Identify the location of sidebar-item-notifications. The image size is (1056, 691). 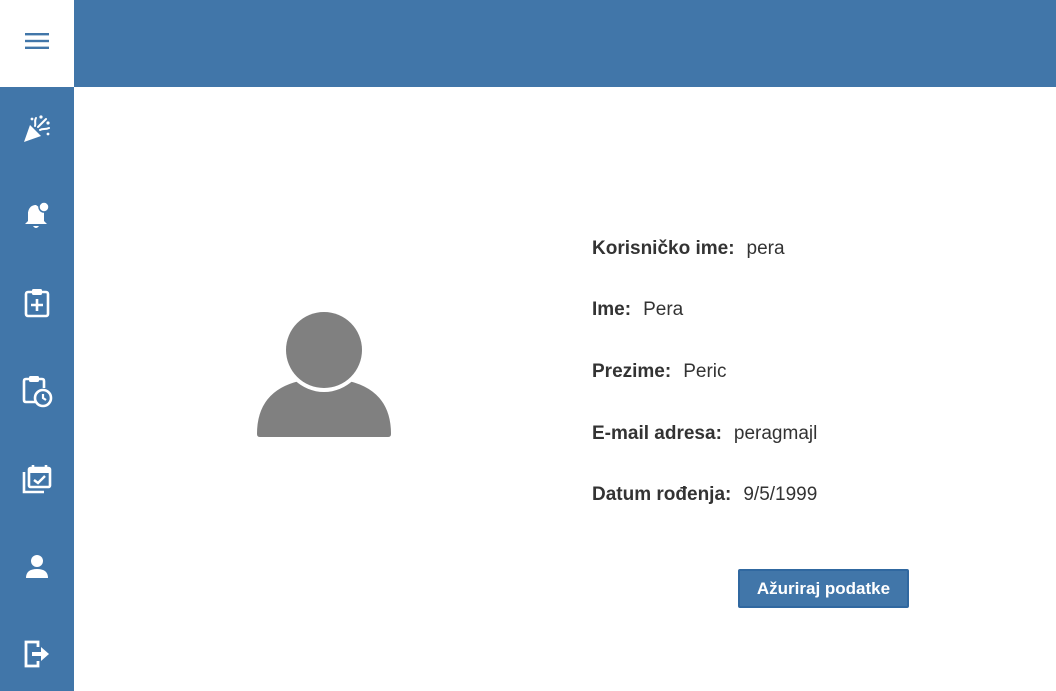
(37, 218).